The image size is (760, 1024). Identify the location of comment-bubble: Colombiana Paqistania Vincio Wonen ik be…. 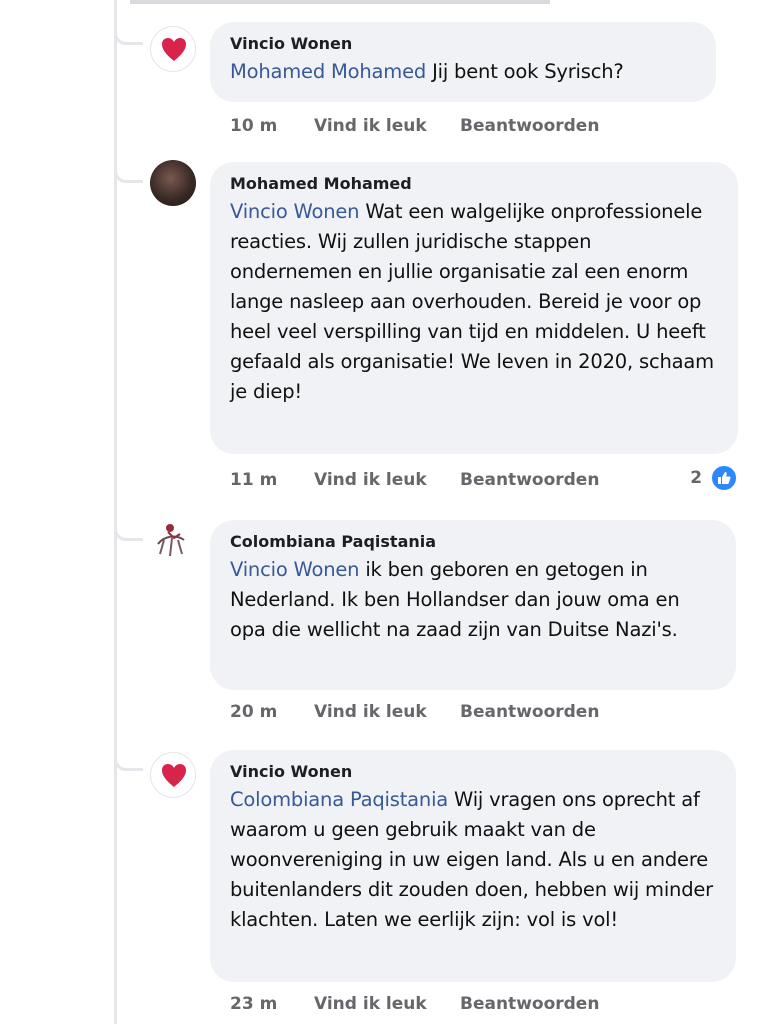
(473, 605).